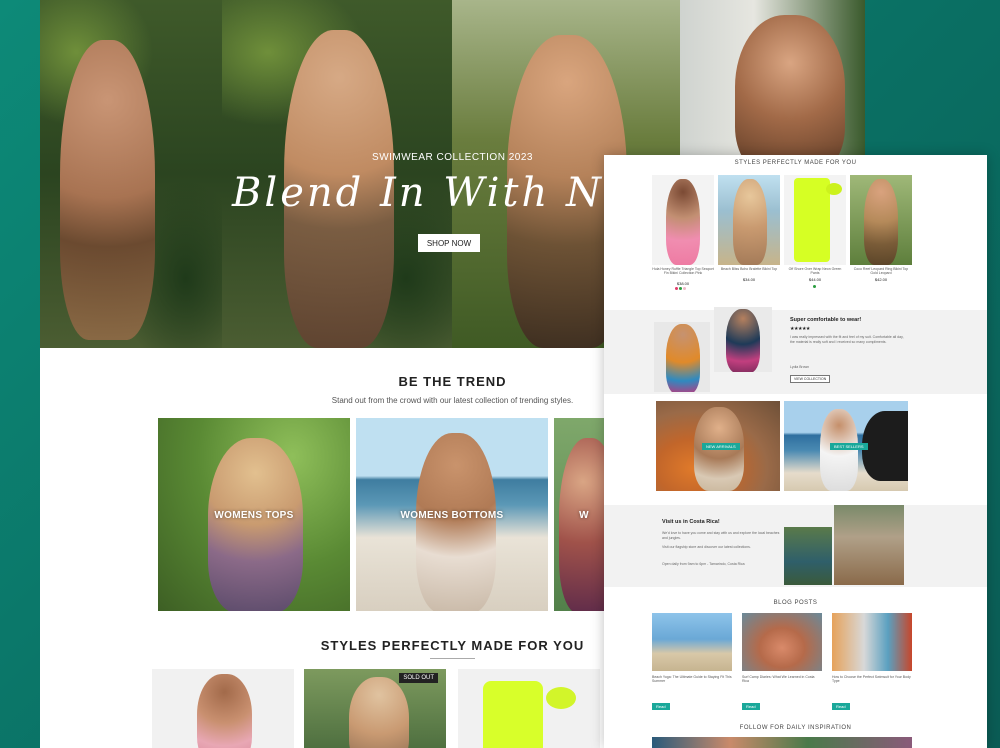  I want to click on hero-title: Blend In With Nat, so click(441, 193).